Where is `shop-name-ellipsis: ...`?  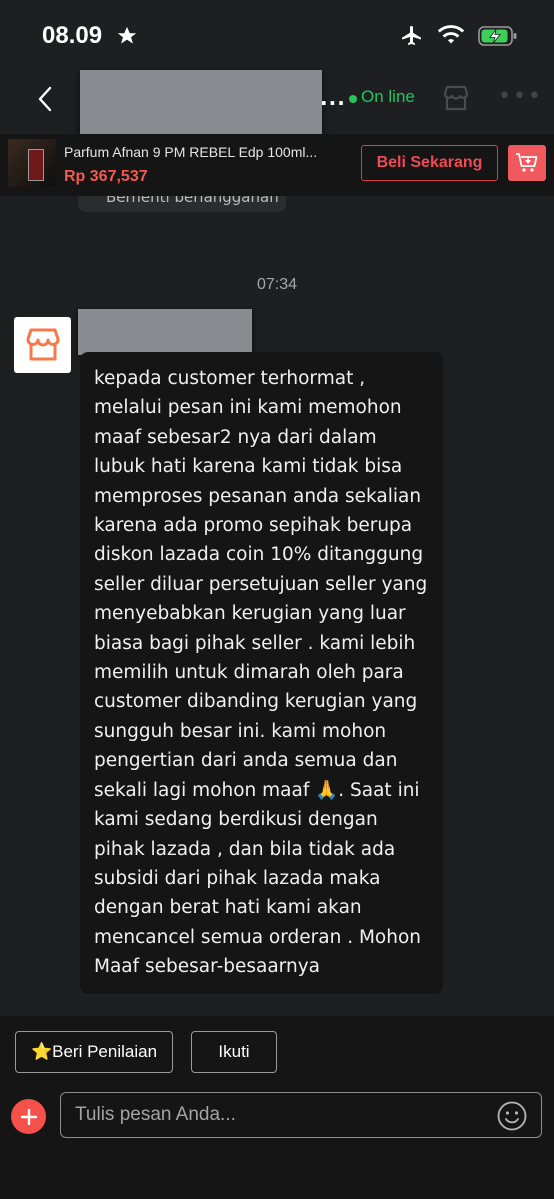
shop-name-ellipsis: ... is located at coordinates (333, 98).